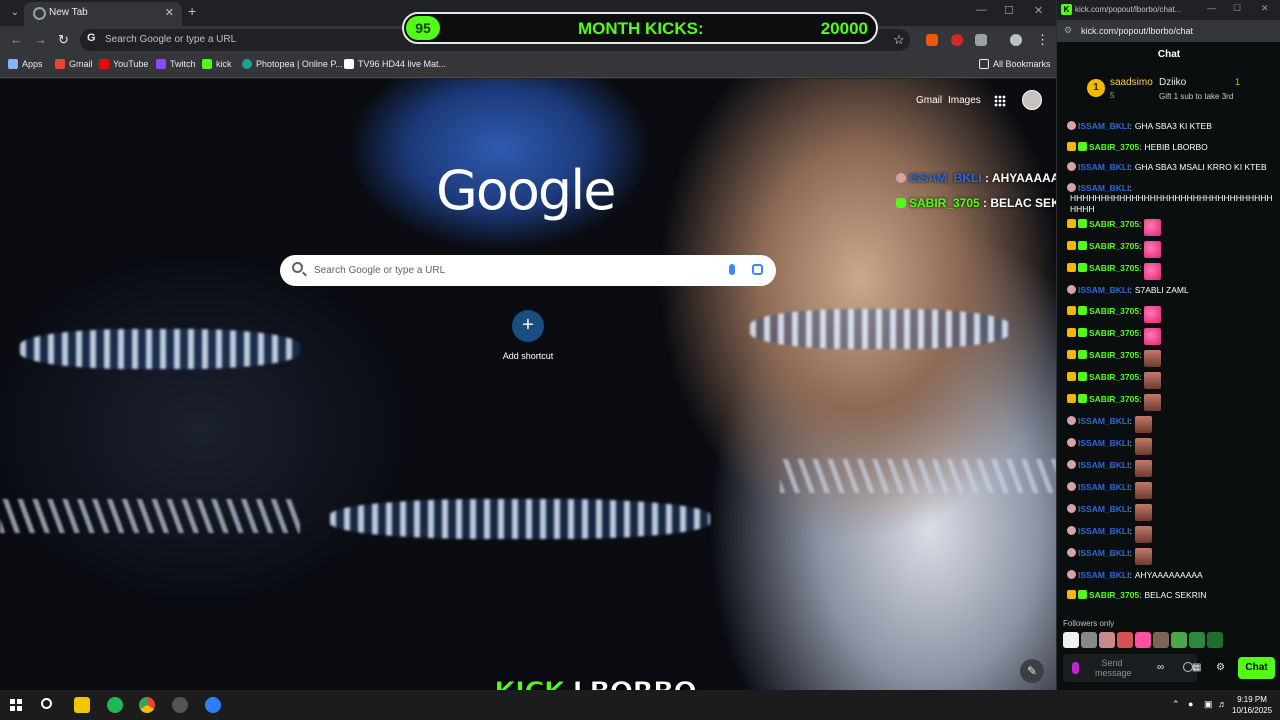 This screenshot has width=1280, height=720. What do you see at coordinates (1000, 101) in the screenshot?
I see `google-apps-icon` at bounding box center [1000, 101].